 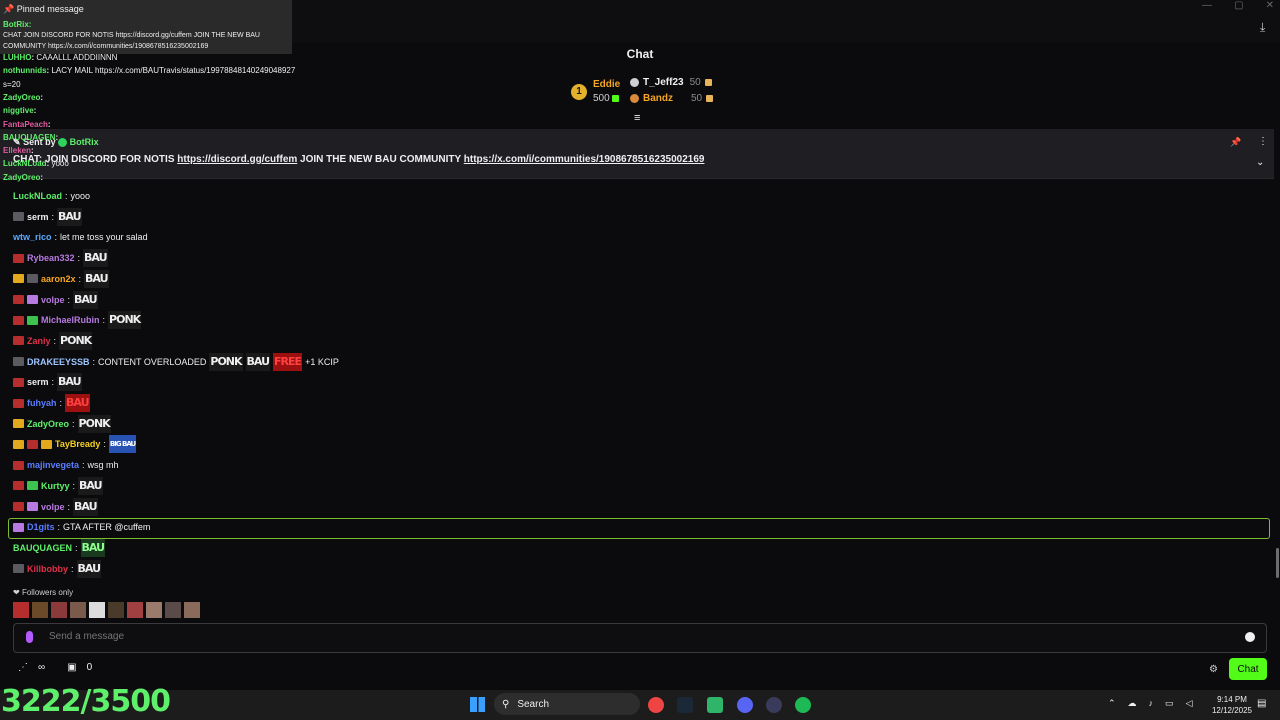 I want to click on chat-username: Kurtyy, so click(x=55, y=486).